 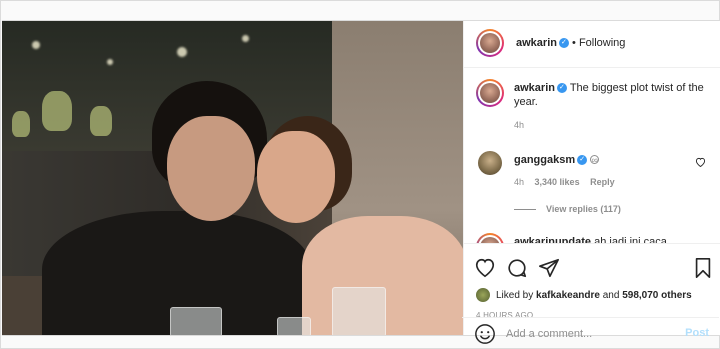 I want to click on comment: ganggaksm ✓ ∞, so click(x=610, y=160).